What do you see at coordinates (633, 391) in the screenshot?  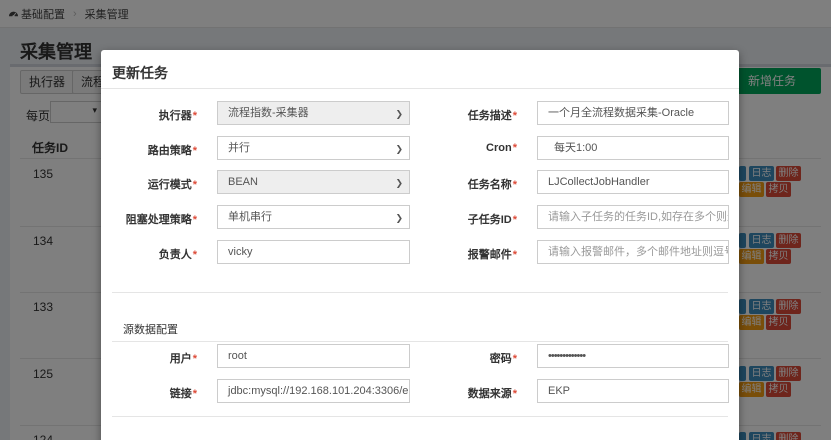 I see `data-source-input: EKP` at bounding box center [633, 391].